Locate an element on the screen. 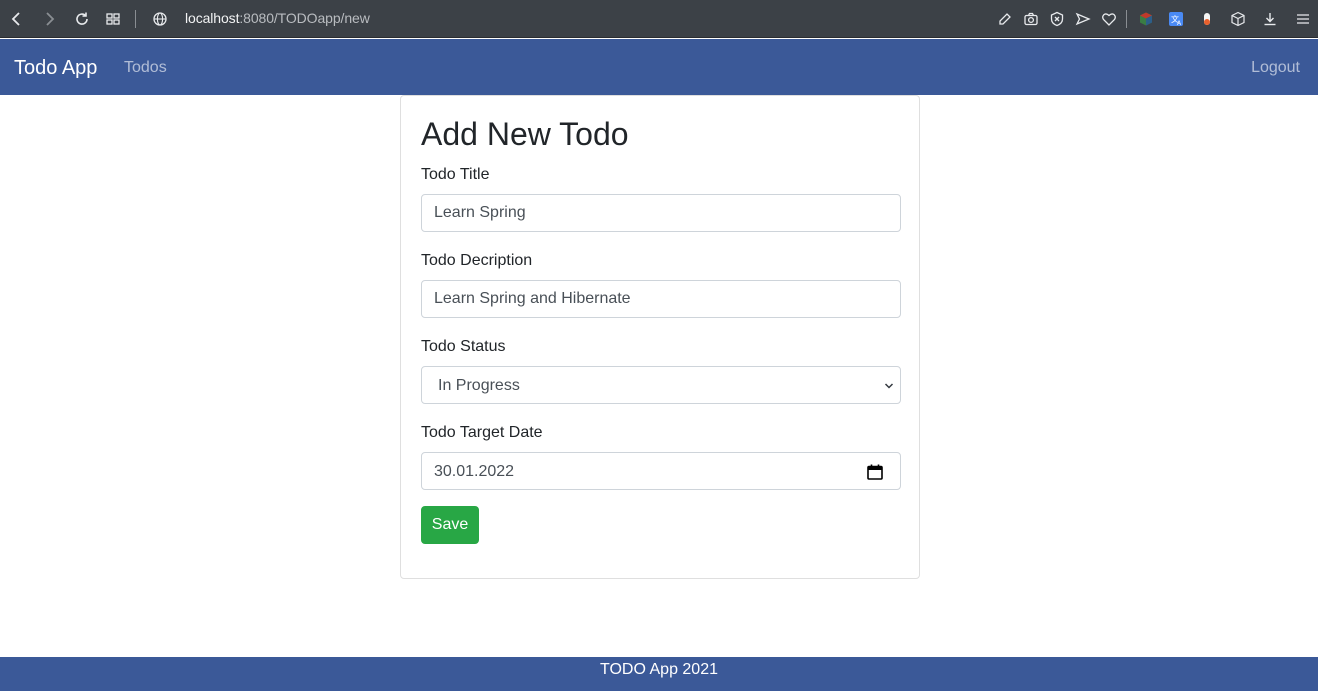 The image size is (1318, 691). target-date-value: 30.01.2022 is located at coordinates (474, 471).